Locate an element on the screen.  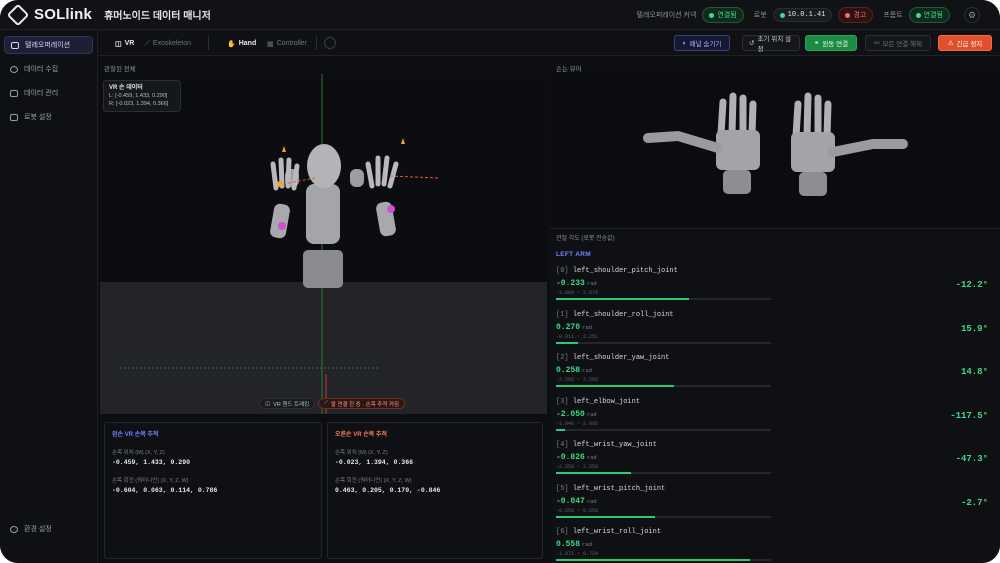
joint-value: -0.826 rad is located at coordinates (576, 457).